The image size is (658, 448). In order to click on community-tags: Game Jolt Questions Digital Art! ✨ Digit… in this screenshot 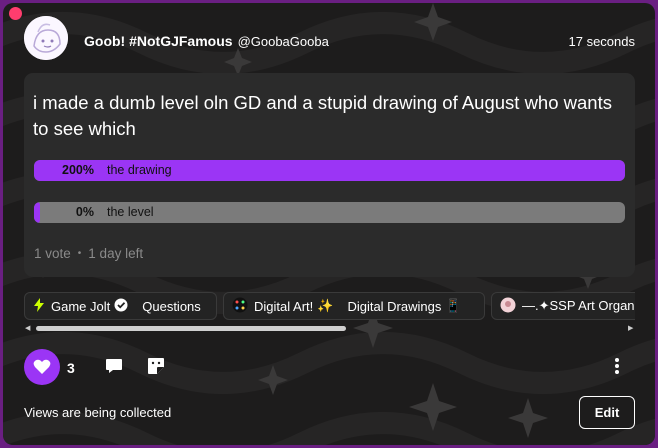, I will do `click(329, 306)`.